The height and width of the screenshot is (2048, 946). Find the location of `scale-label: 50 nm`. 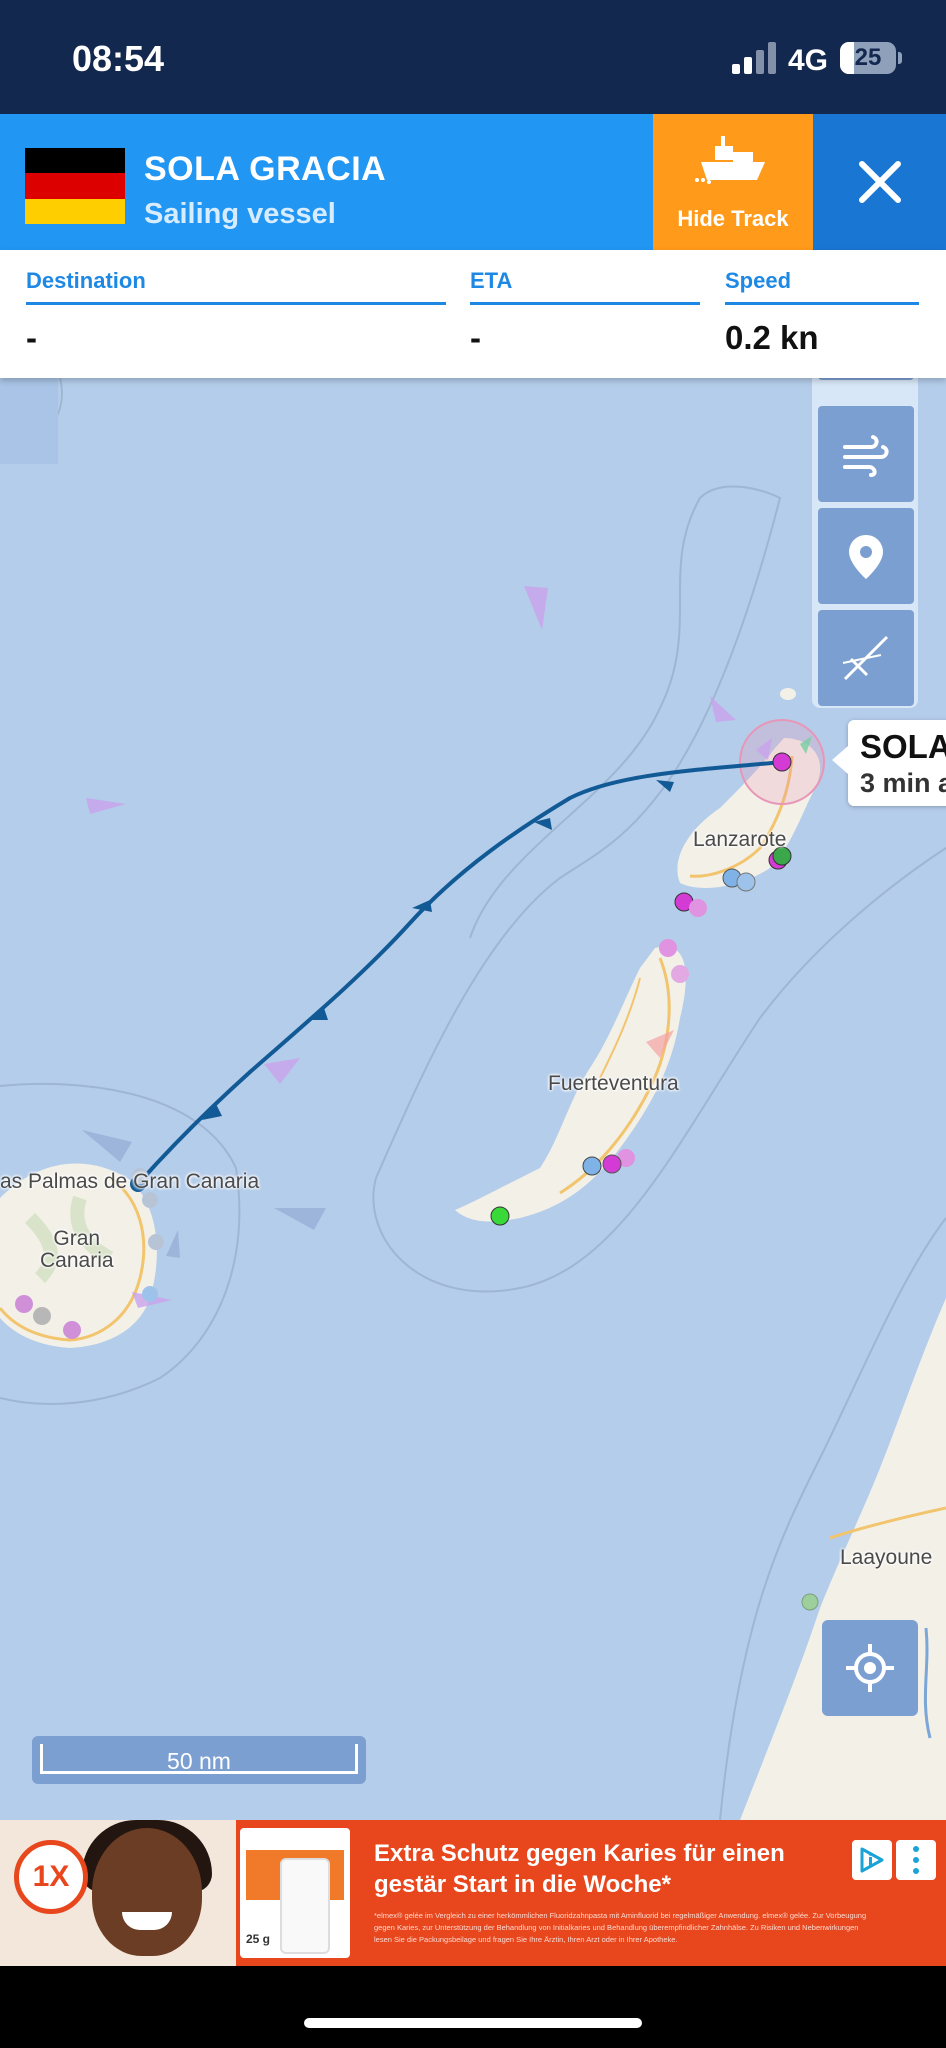

scale-label: 50 nm is located at coordinates (199, 1761).